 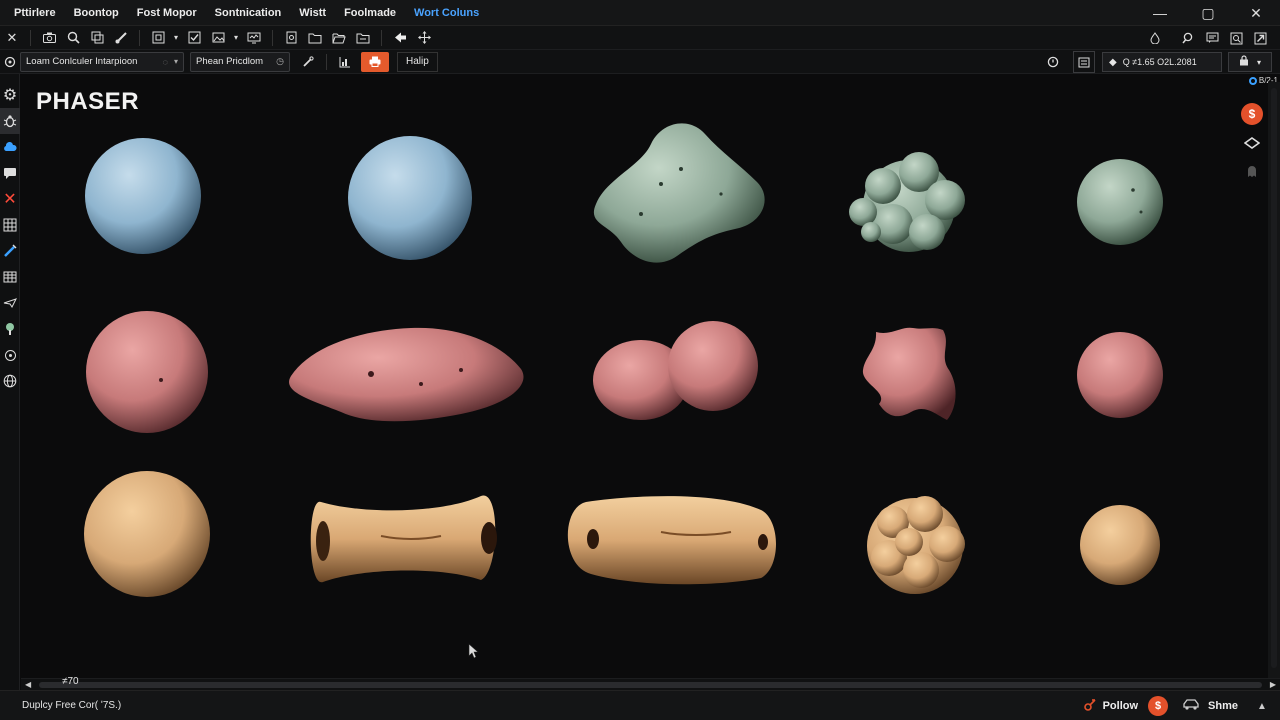 What do you see at coordinates (1053, 62) in the screenshot?
I see `timer-icon` at bounding box center [1053, 62].